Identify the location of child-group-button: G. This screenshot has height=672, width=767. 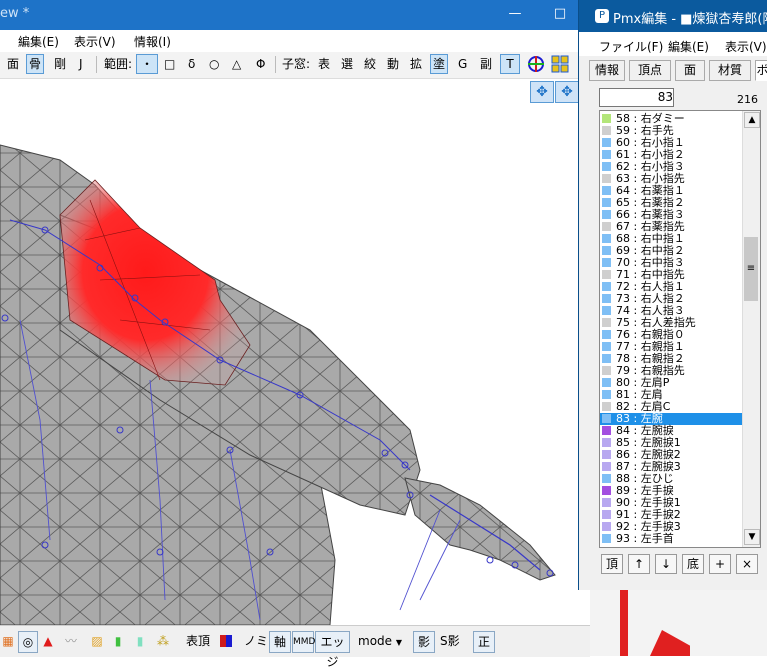
(462, 64).